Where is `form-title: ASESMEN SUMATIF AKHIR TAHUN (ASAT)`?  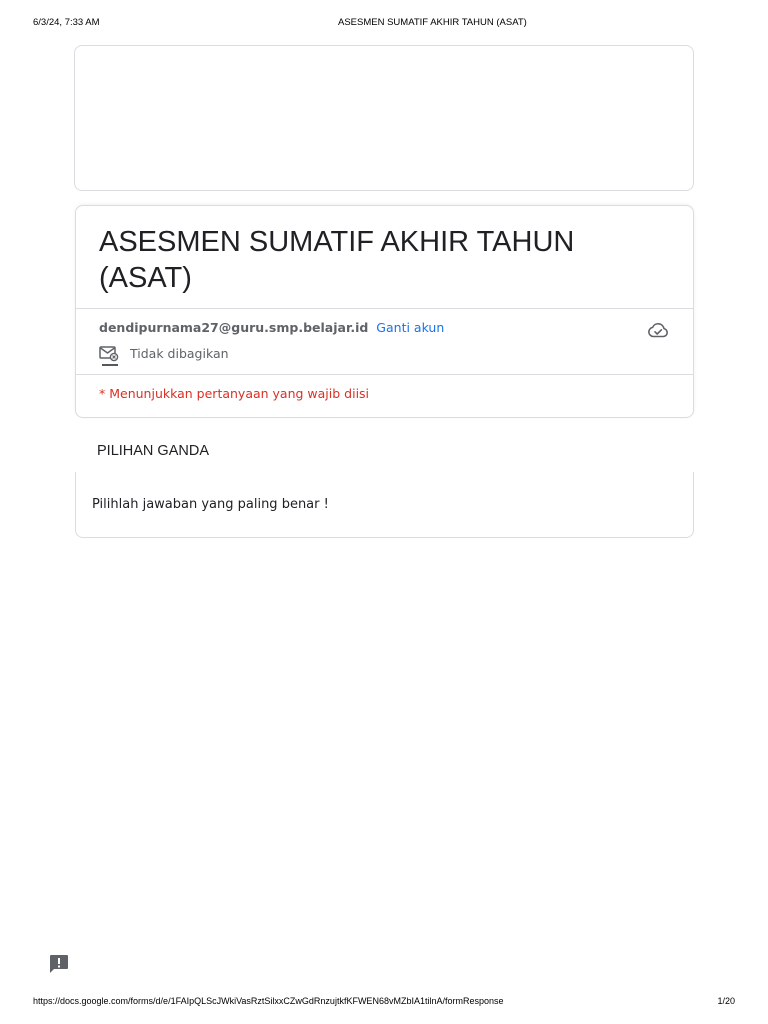 form-title: ASESMEN SUMATIF AKHIR TAHUN (ASAT) is located at coordinates (337, 260).